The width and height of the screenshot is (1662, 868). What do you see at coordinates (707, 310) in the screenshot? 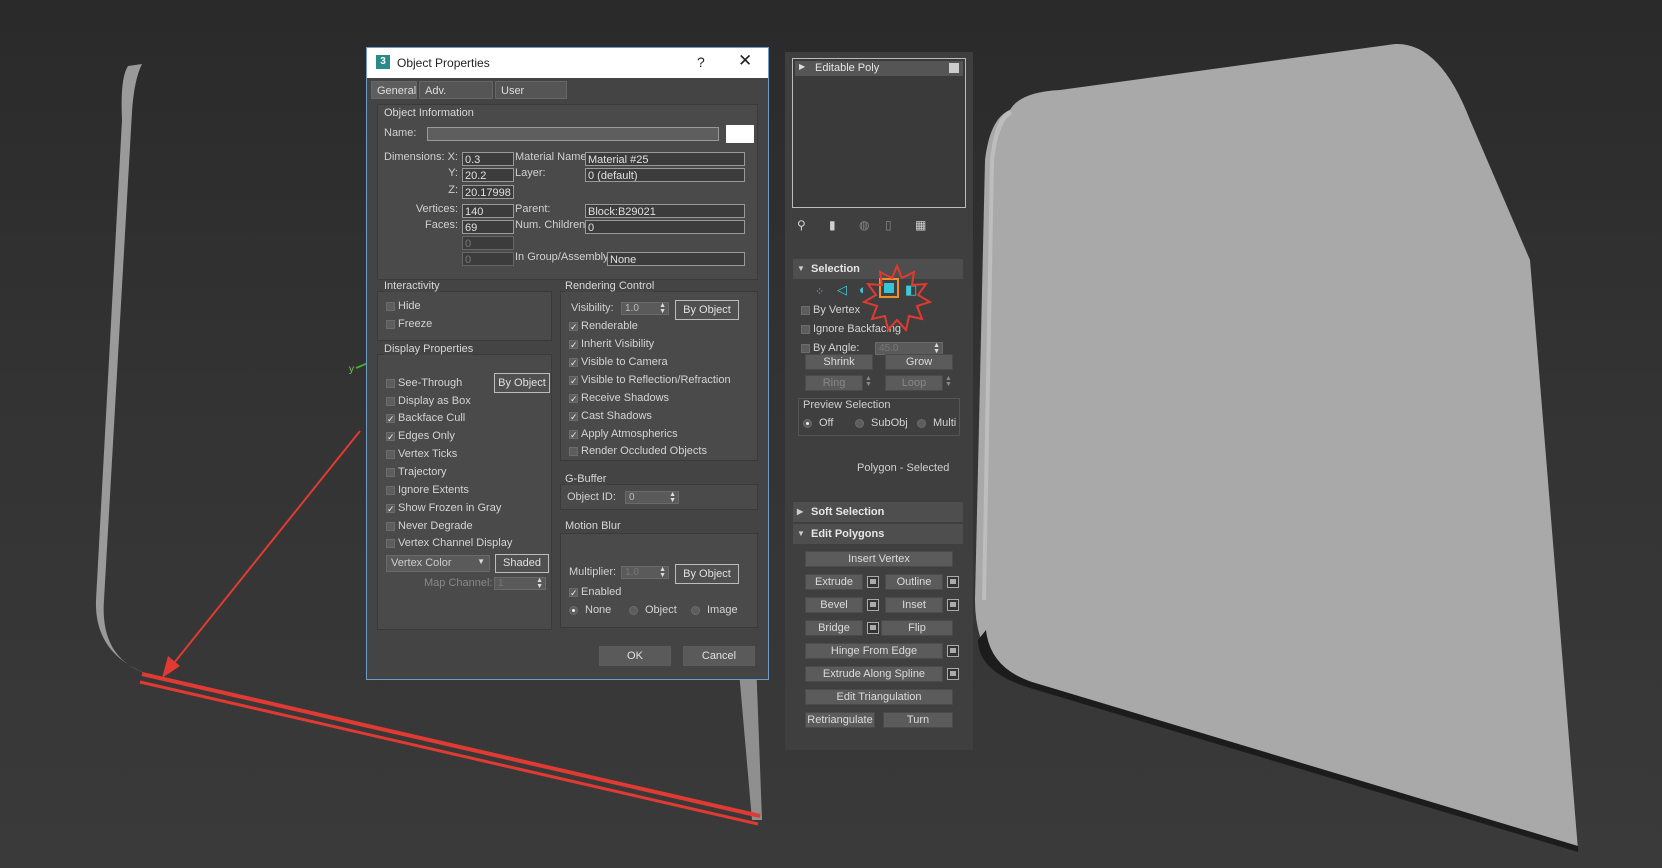
I see `rendering-by-object-button: By Object` at bounding box center [707, 310].